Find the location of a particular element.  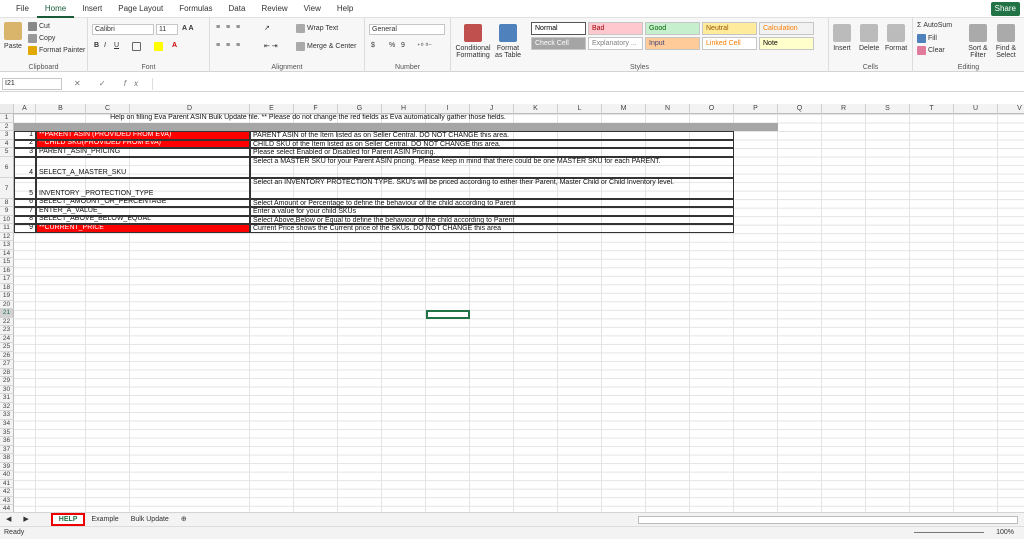

select-all-corner is located at coordinates (7, 109).